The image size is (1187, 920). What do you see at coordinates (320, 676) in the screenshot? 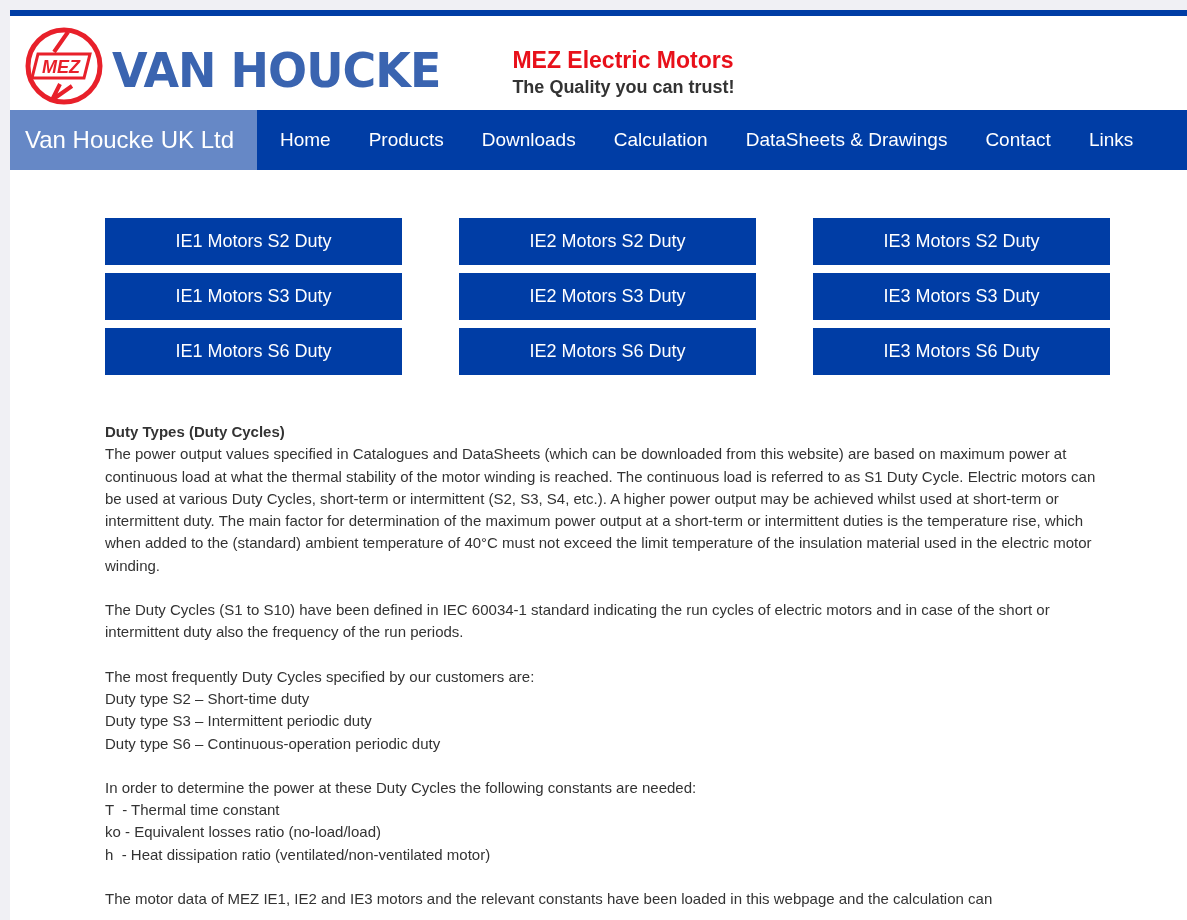
I see `text-paragraph: The most frequently Duty Cycles specified by our customers are:` at bounding box center [320, 676].